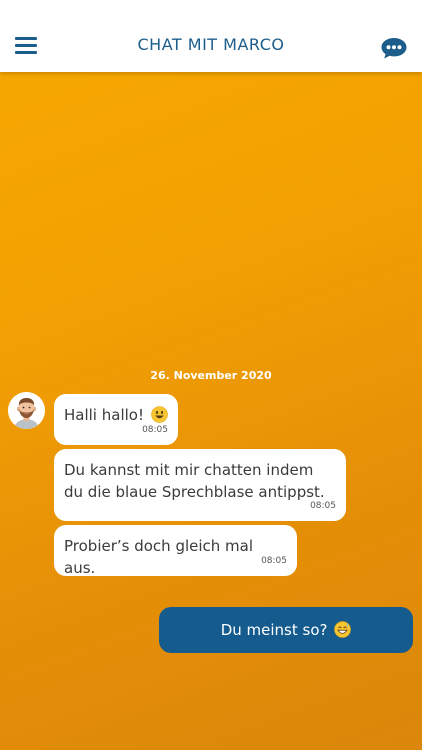  Describe the element at coordinates (343, 624) in the screenshot. I see `grinning-sweat-face-icon` at that location.